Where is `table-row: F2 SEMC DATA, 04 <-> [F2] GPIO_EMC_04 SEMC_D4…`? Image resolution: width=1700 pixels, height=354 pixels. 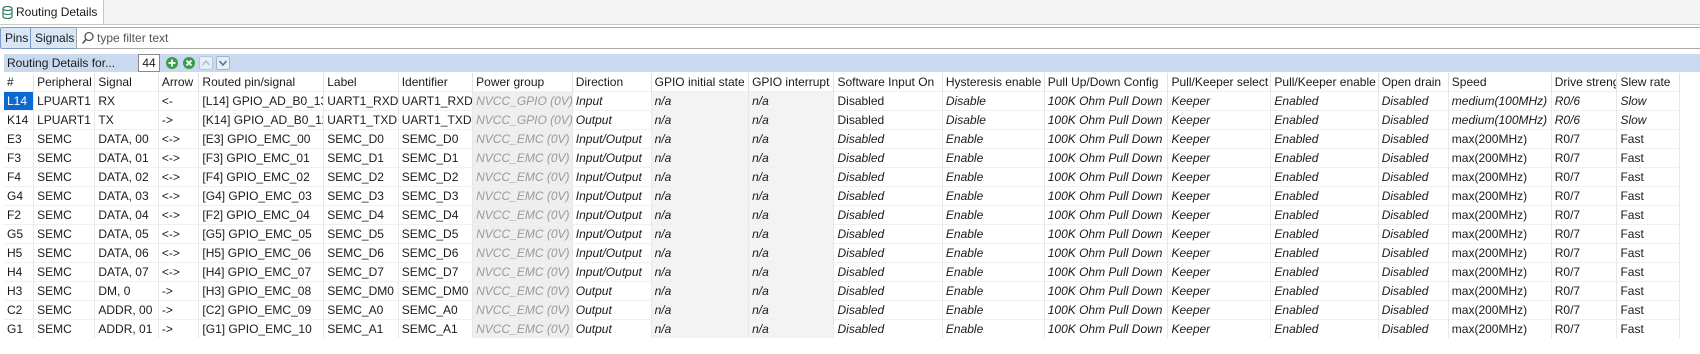
table-row: F2 SEMC DATA, 04 <-> [F2] GPIO_EMC_04 SEMC_D4… is located at coordinates (842, 215).